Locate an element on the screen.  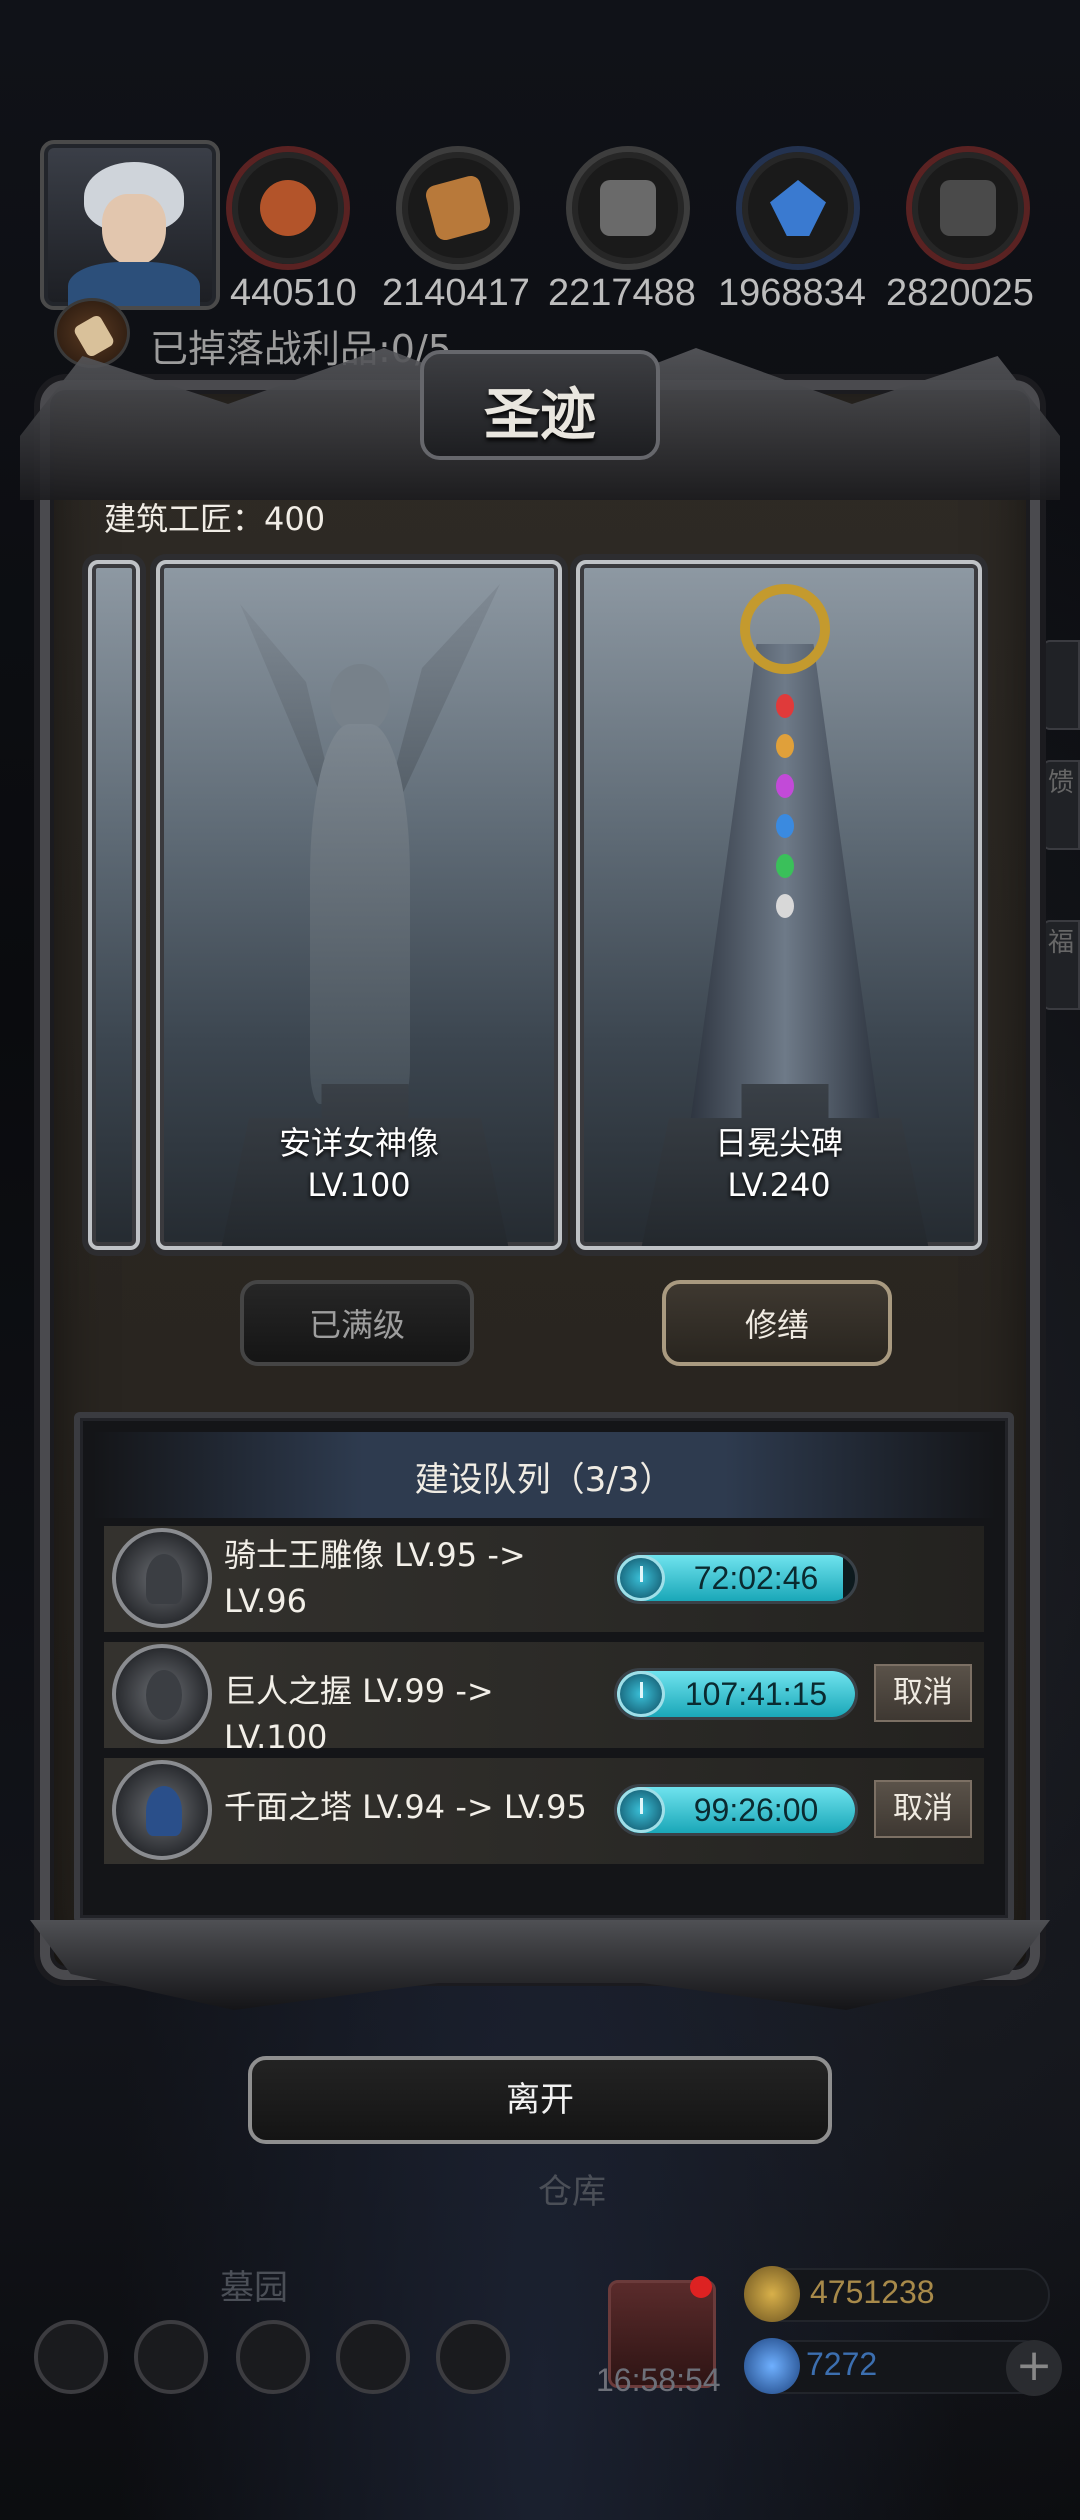
craftsman-count: 建筑工匠：400 is located at coordinates (215, 519).